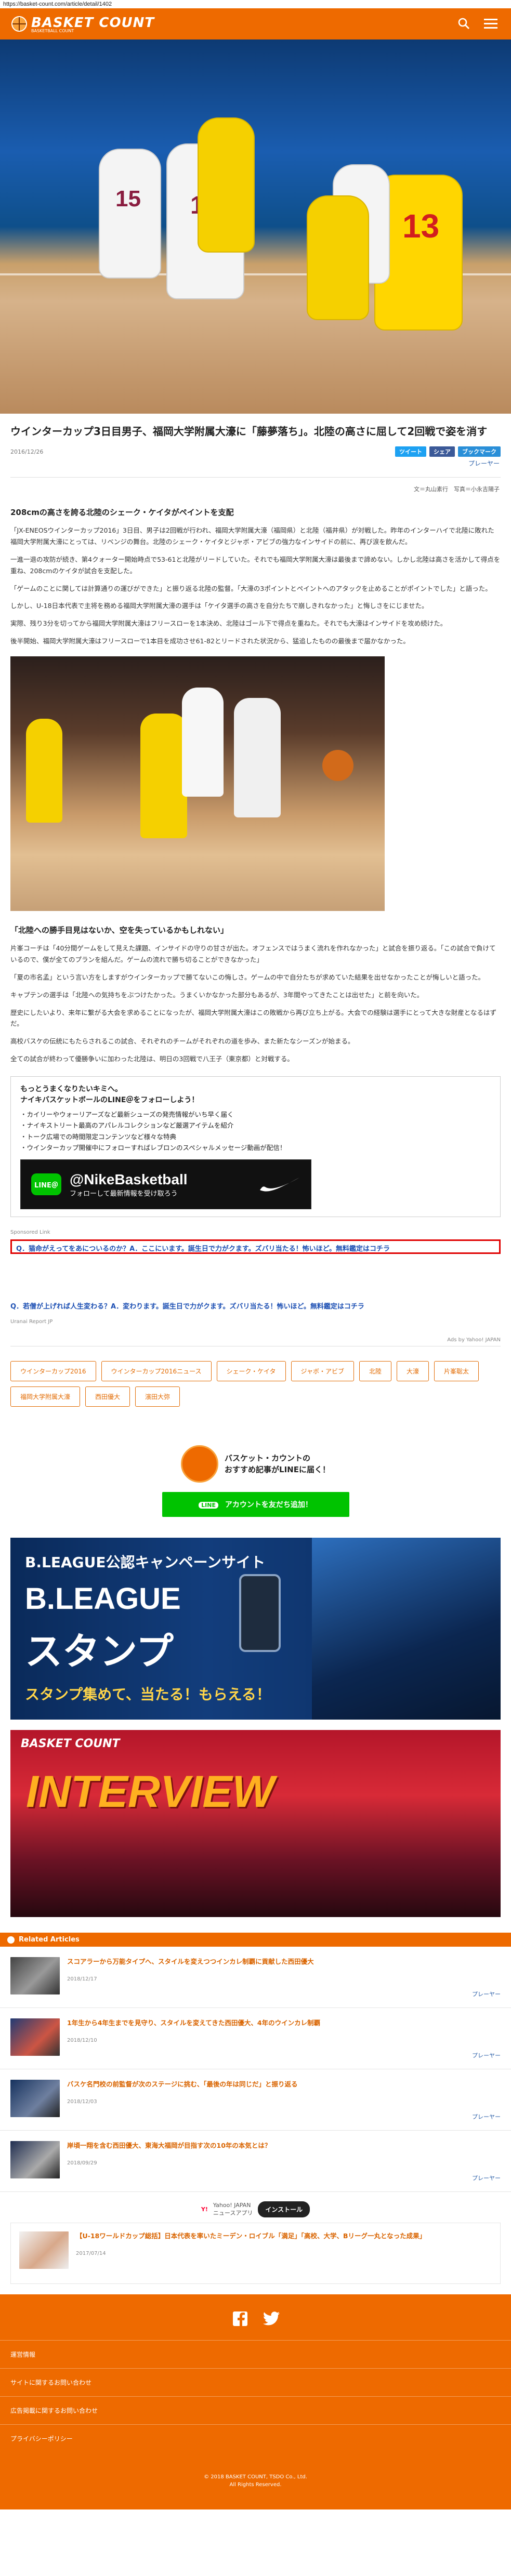 The width and height of the screenshot is (511, 2576). What do you see at coordinates (70, 1743) in the screenshot?
I see `interview-logo: BASKET COUNT` at bounding box center [70, 1743].